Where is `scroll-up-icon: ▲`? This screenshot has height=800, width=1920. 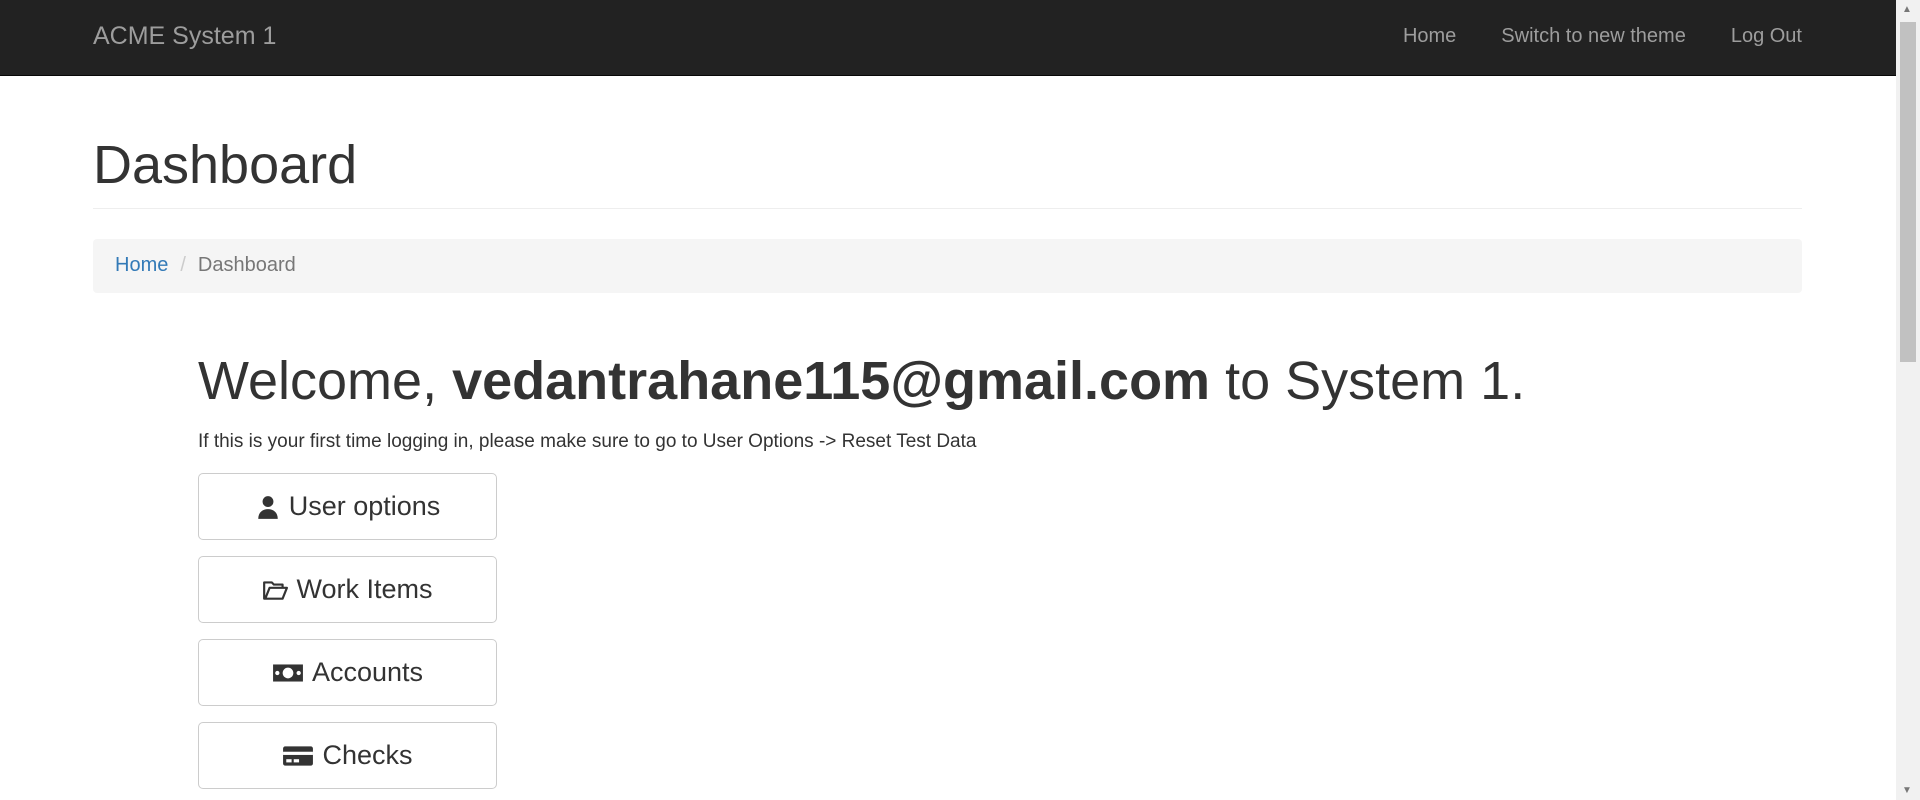 scroll-up-icon: ▲ is located at coordinates (1907, 9).